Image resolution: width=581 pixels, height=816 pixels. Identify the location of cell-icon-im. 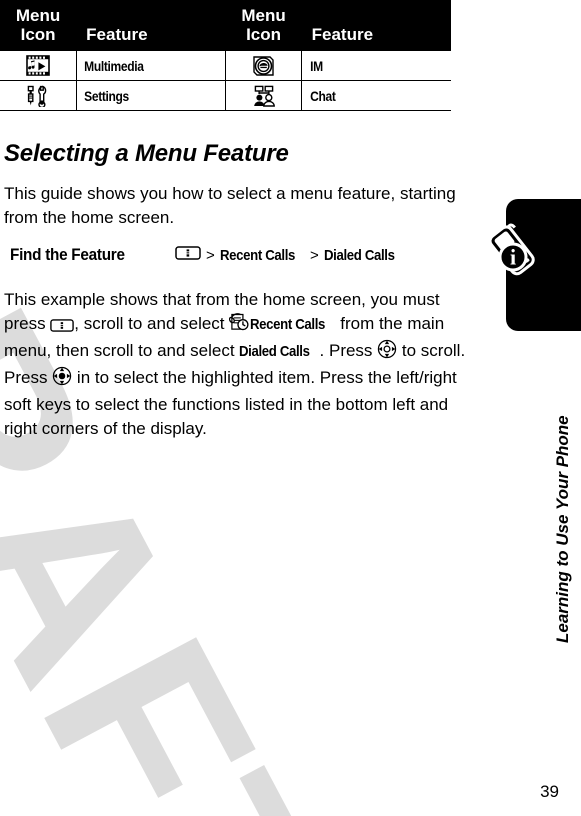
(264, 65).